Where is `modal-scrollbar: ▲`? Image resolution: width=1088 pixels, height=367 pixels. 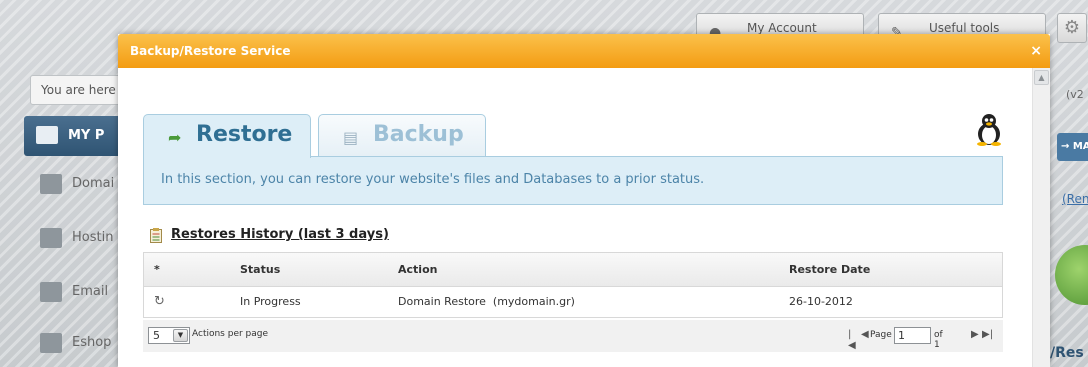
modal-scrollbar: ▲ is located at coordinates (1041, 217).